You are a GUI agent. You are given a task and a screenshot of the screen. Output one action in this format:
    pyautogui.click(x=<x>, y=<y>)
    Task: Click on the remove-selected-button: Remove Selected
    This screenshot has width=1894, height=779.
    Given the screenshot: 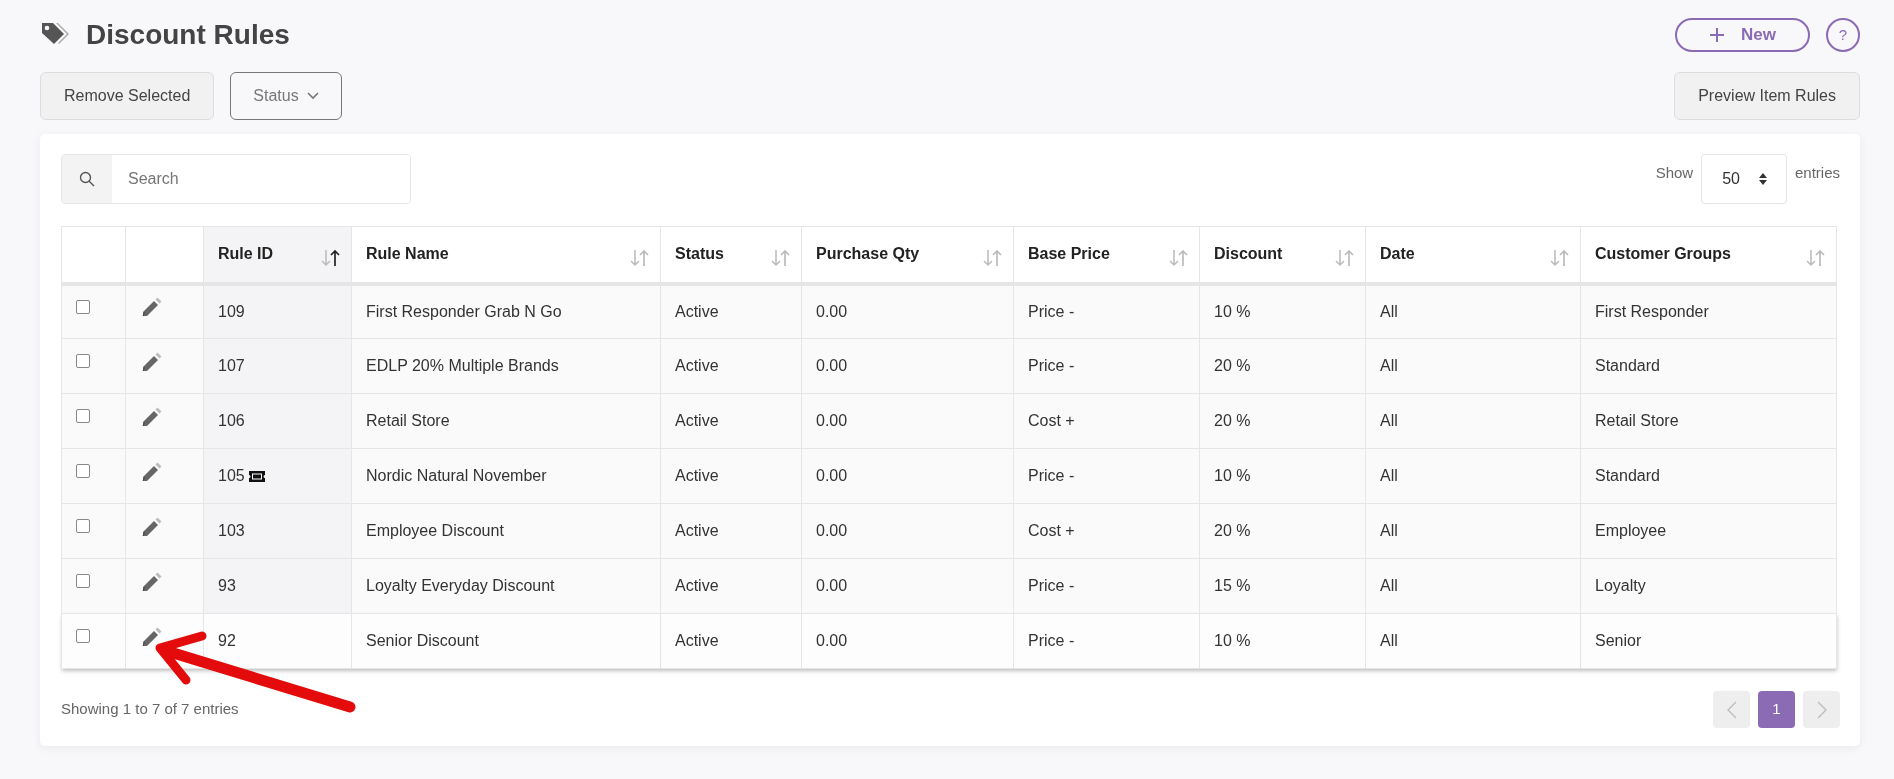 What is the action you would take?
    pyautogui.click(x=127, y=96)
    